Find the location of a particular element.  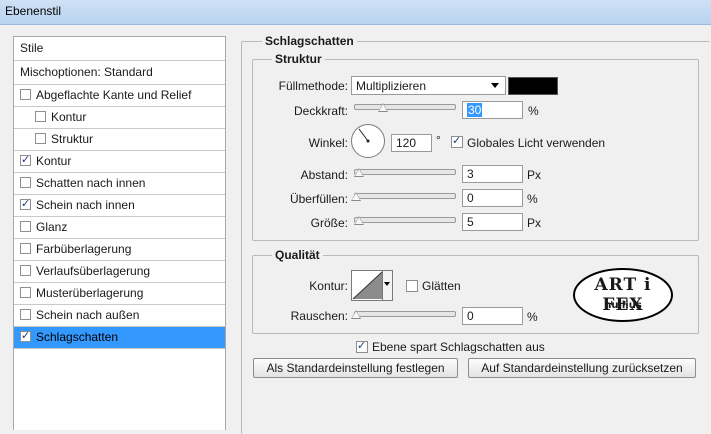

ebene-spart-checkbox is located at coordinates (362, 346).